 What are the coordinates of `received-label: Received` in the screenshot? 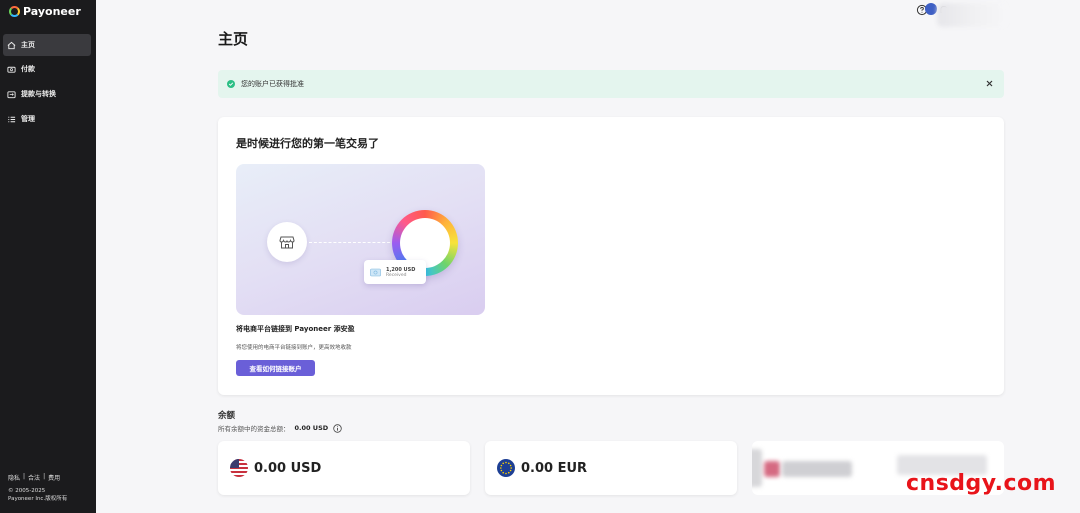 It's located at (396, 275).